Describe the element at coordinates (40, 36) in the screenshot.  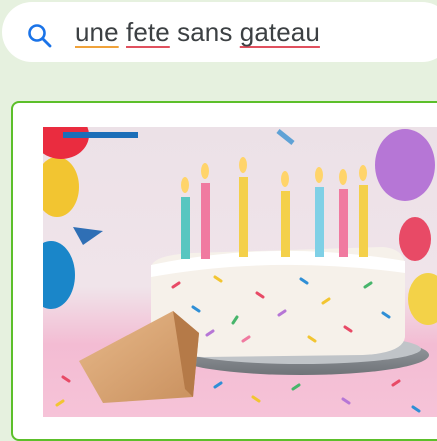
I see `search-icon` at that location.